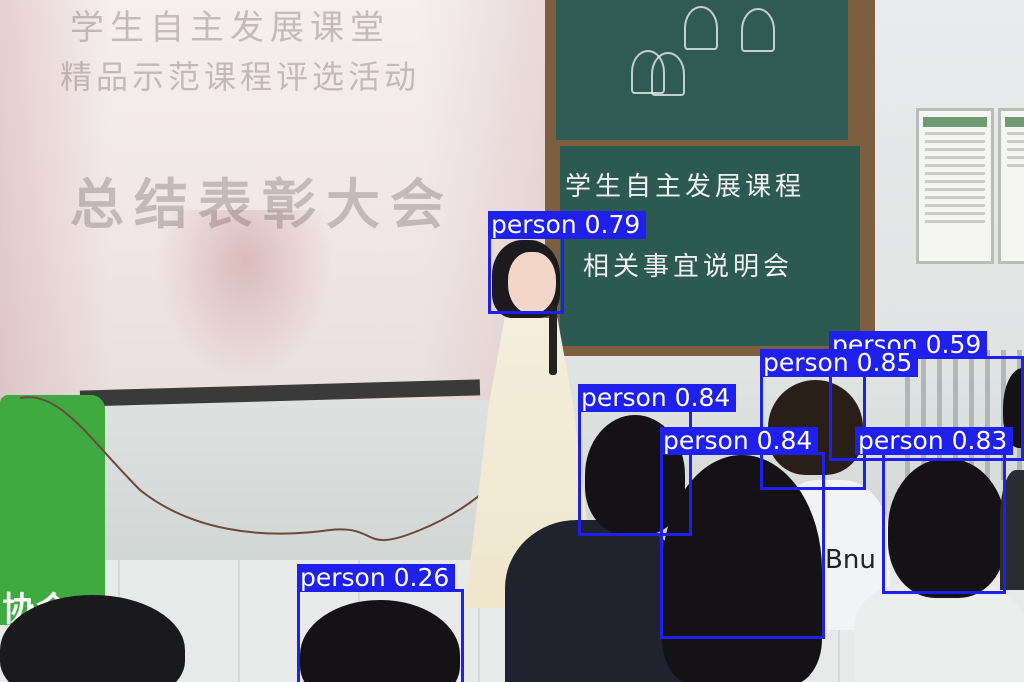  What do you see at coordinates (702, 70) in the screenshot?
I see `blackboard-upper` at bounding box center [702, 70].